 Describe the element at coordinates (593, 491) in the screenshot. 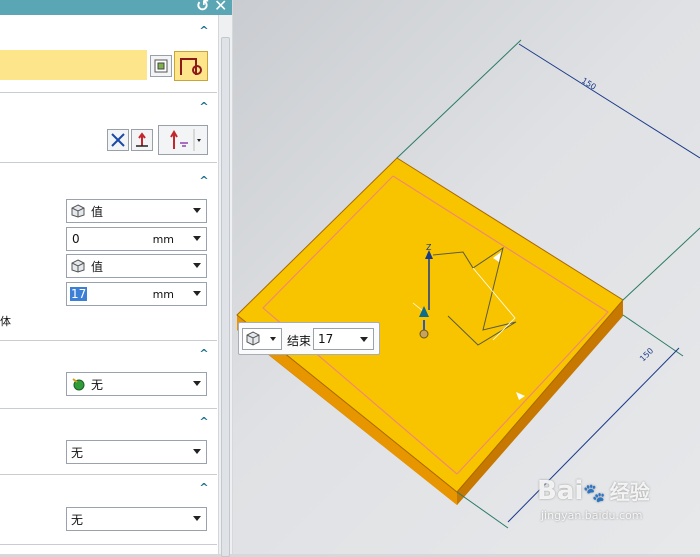

I see `watermark-logo: Bai🐾 经验` at that location.